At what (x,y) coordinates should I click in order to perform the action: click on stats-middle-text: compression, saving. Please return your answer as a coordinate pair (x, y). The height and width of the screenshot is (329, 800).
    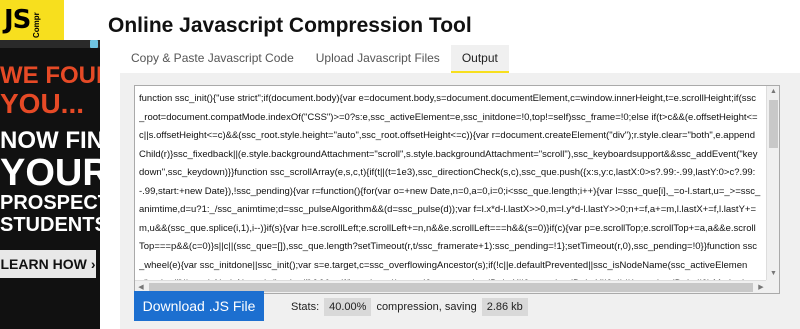
    Looking at the image, I should click on (426, 307).